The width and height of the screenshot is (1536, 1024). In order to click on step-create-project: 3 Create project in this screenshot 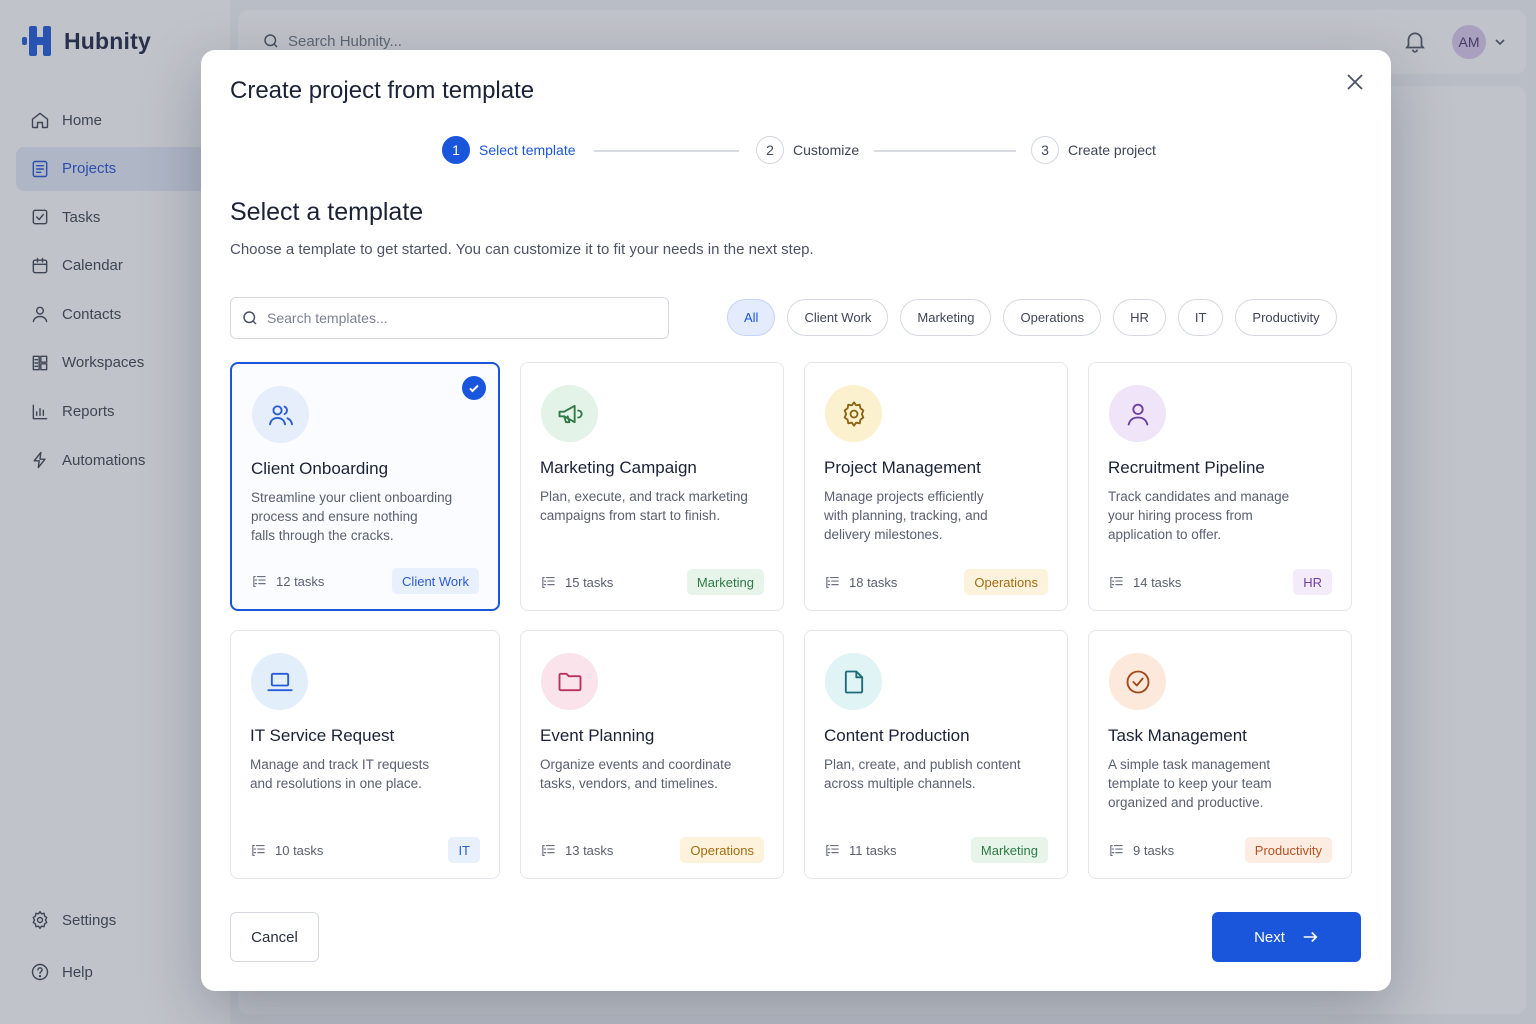, I will do `click(1093, 150)`.